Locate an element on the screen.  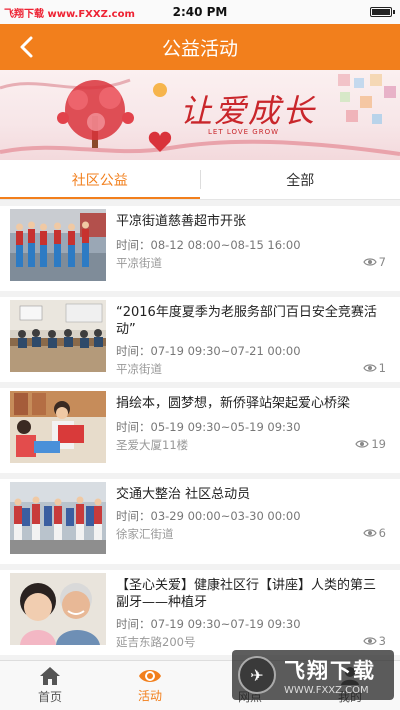
banner: 让爱成长 LET LOVE GROW is located at coordinates (200, 115).